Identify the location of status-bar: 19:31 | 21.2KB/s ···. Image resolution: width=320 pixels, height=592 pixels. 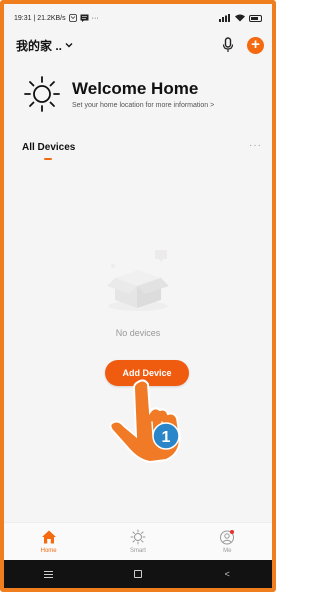
(138, 18).